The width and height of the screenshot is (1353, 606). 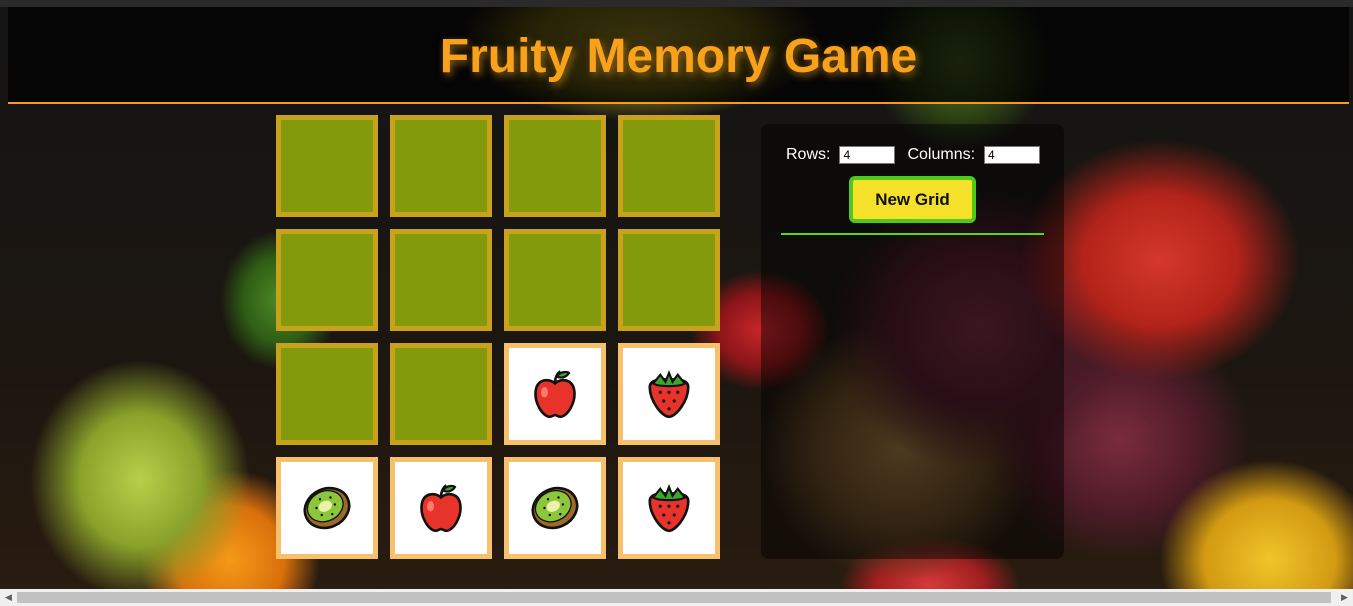 I want to click on page-title: Fruity Memory Game, so click(x=678, y=56).